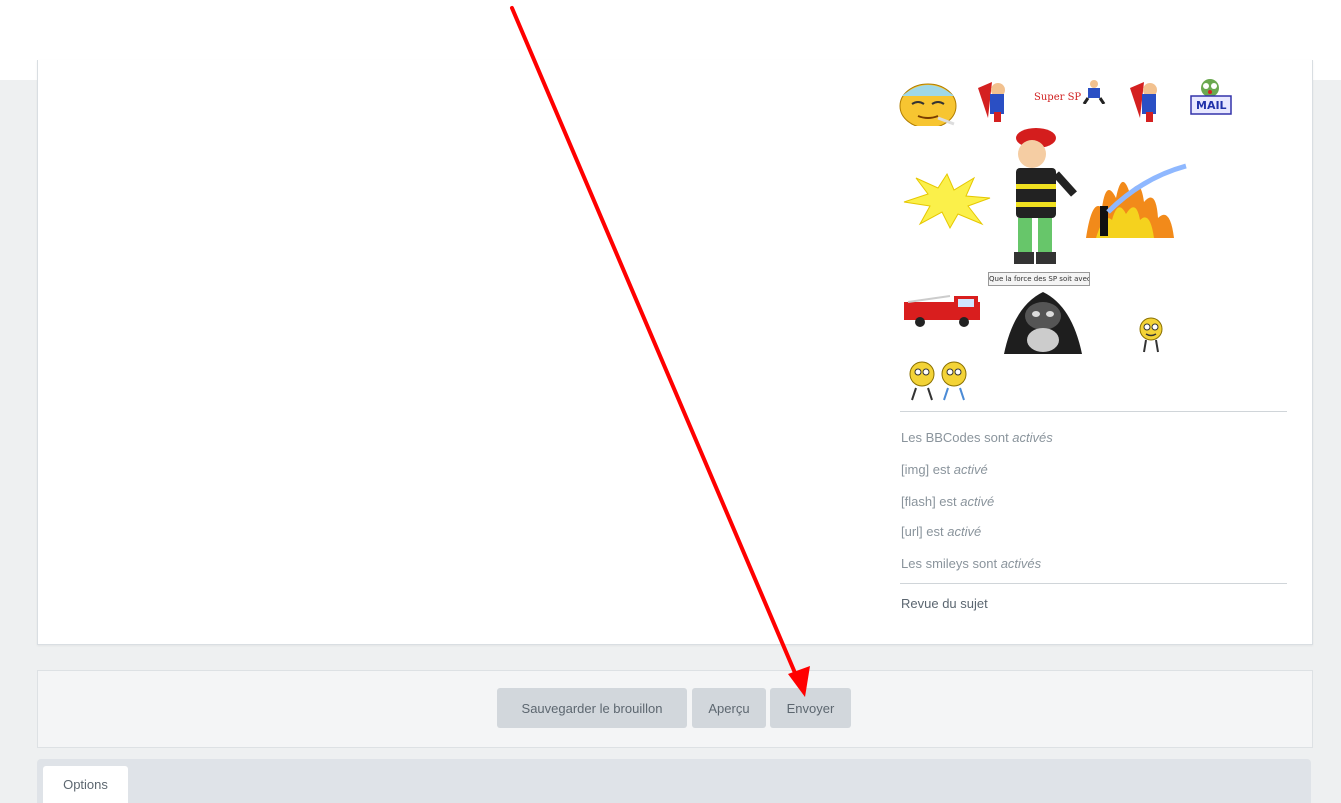  I want to click on smileys-status: Les smileys sont activés, so click(971, 563).